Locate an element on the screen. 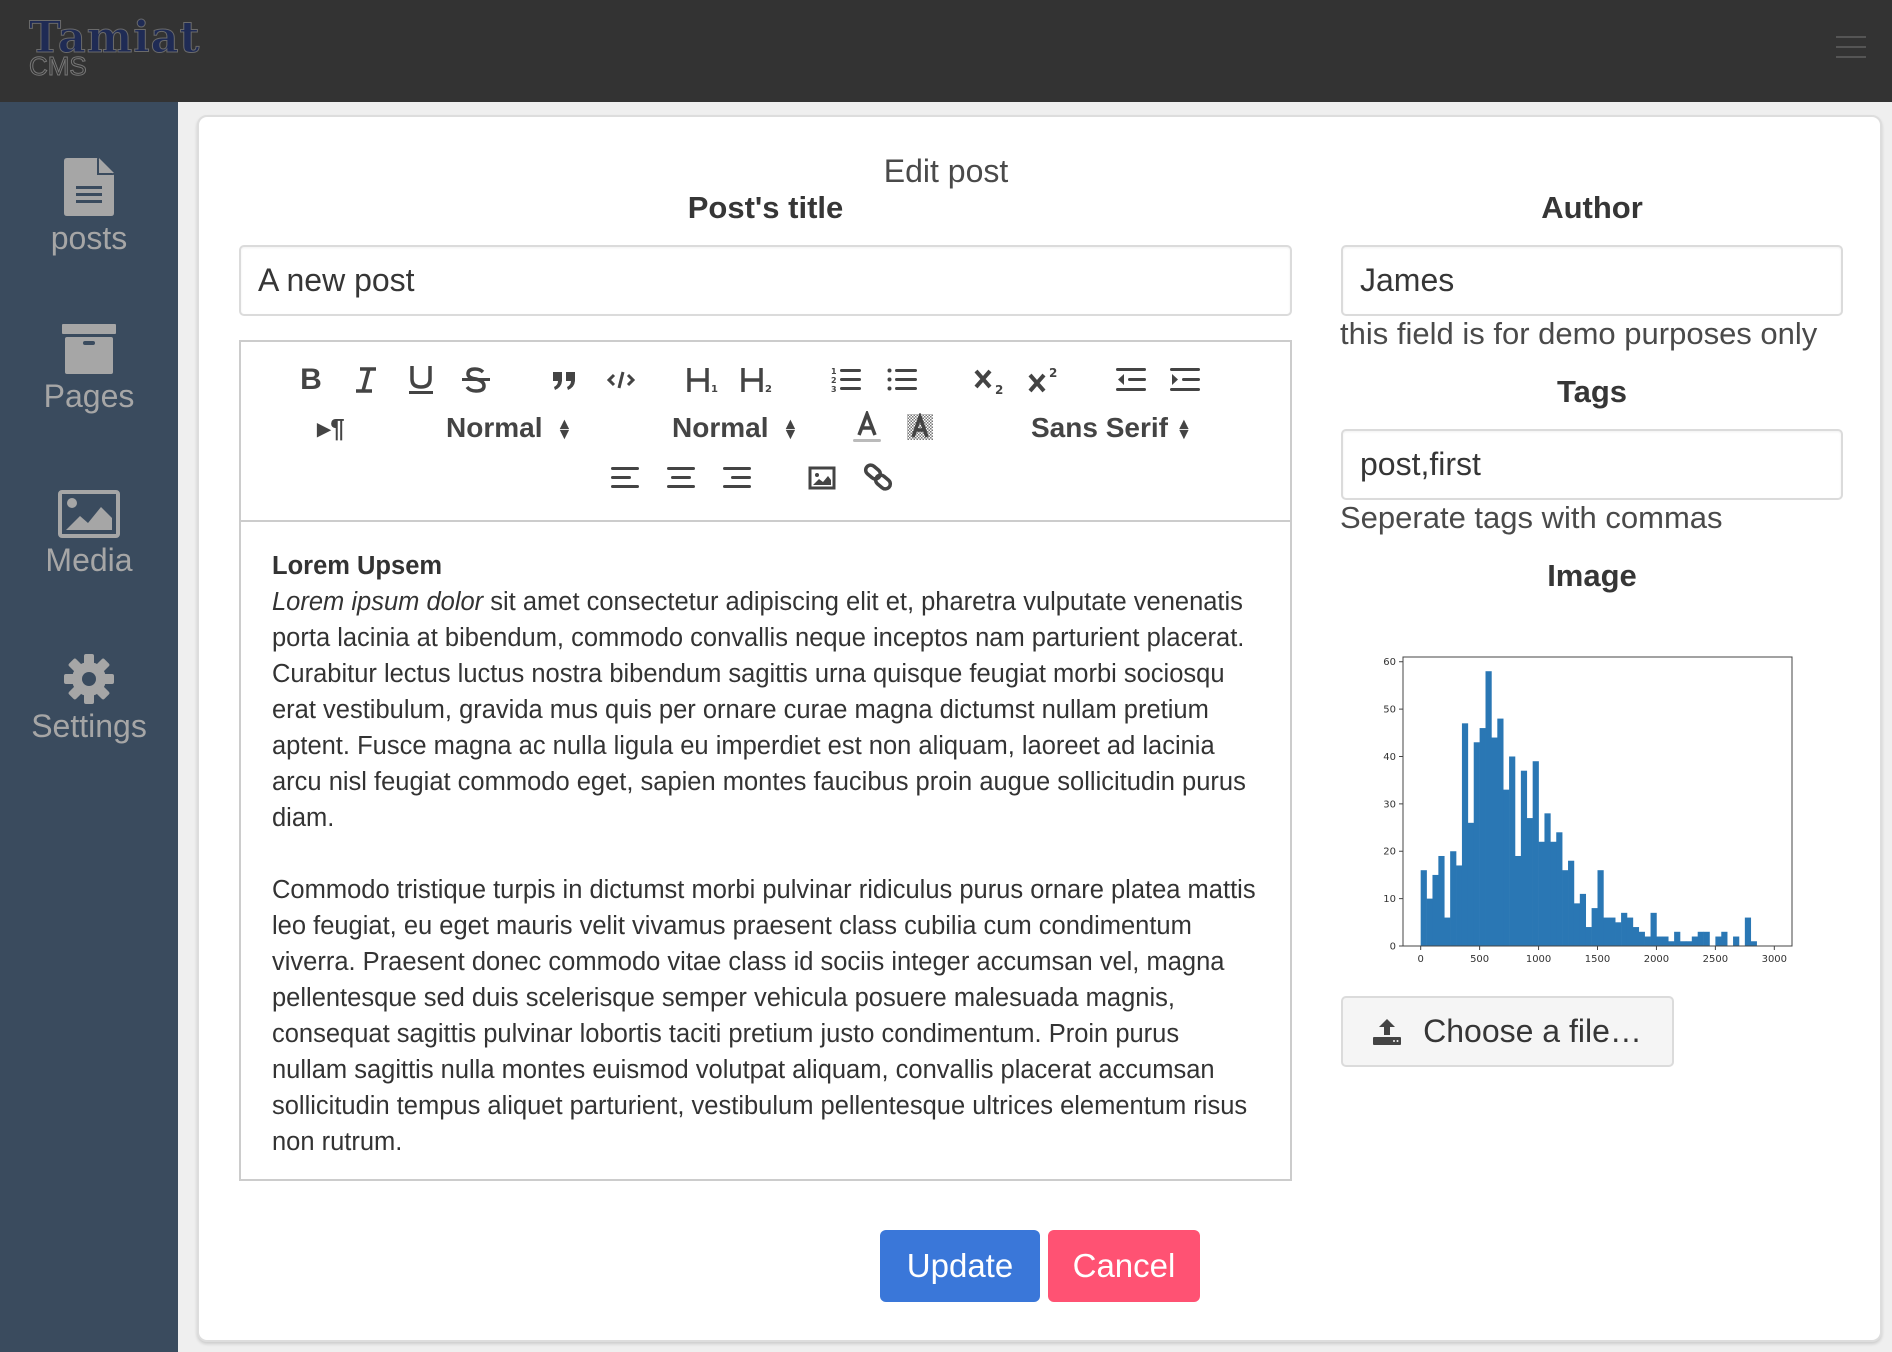 This screenshot has width=1892, height=1352. svg-text: 1 is located at coordinates (834, 371).